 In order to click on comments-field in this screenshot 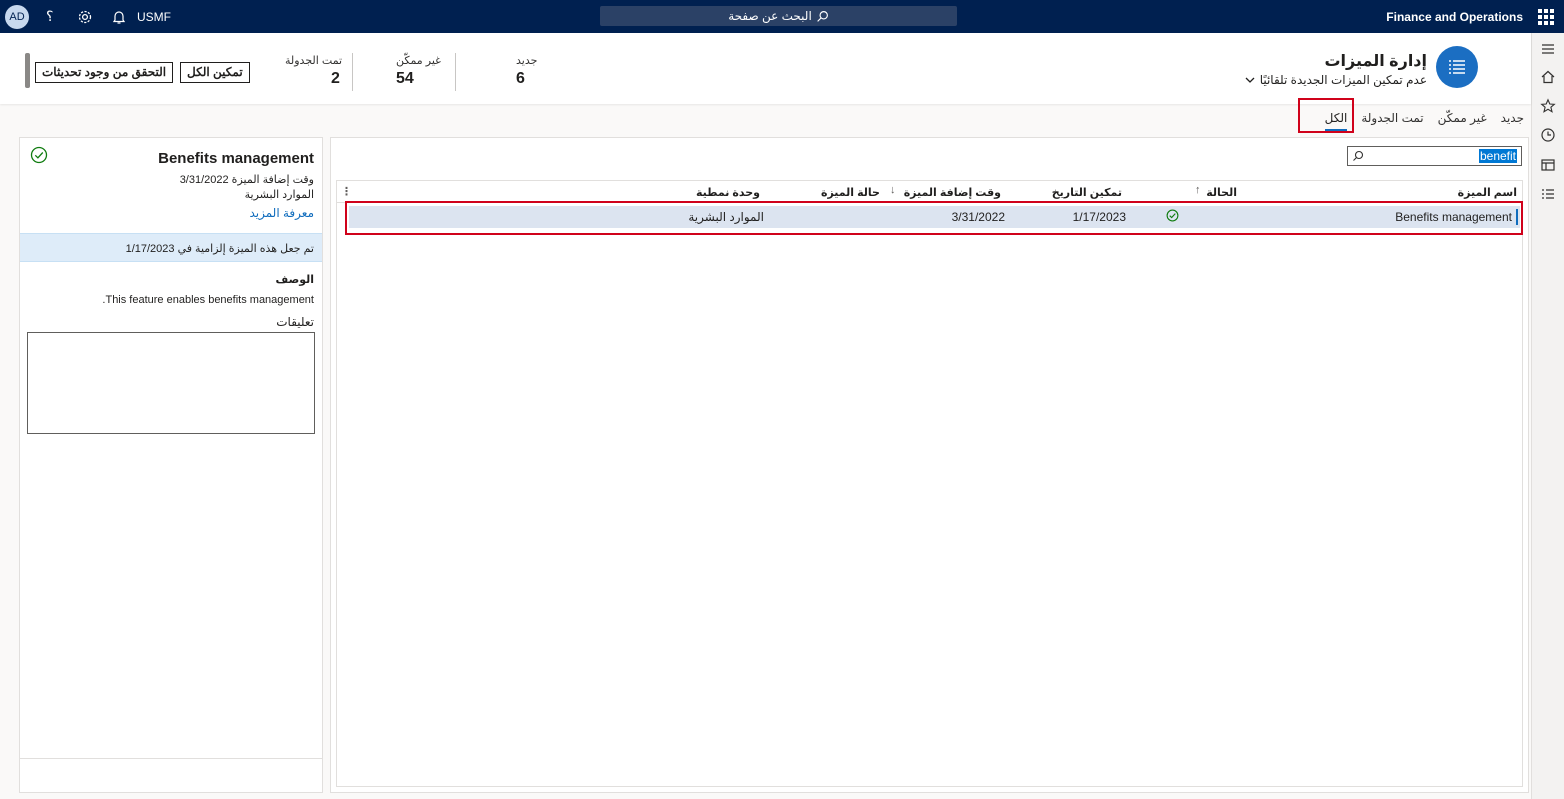, I will do `click(171, 383)`.